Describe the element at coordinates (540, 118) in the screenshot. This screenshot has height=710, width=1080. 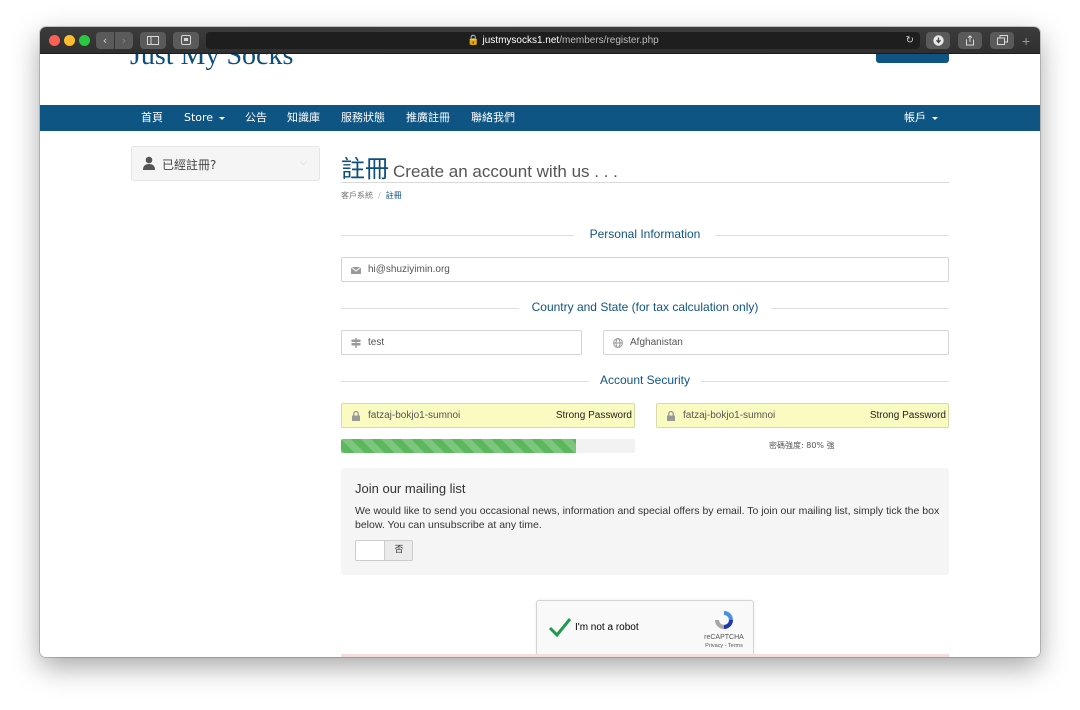
I see `main-navbar: 首頁 Store 公告 知識庫 服務狀態 推廣註冊 聯絡我們 帳戶` at that location.